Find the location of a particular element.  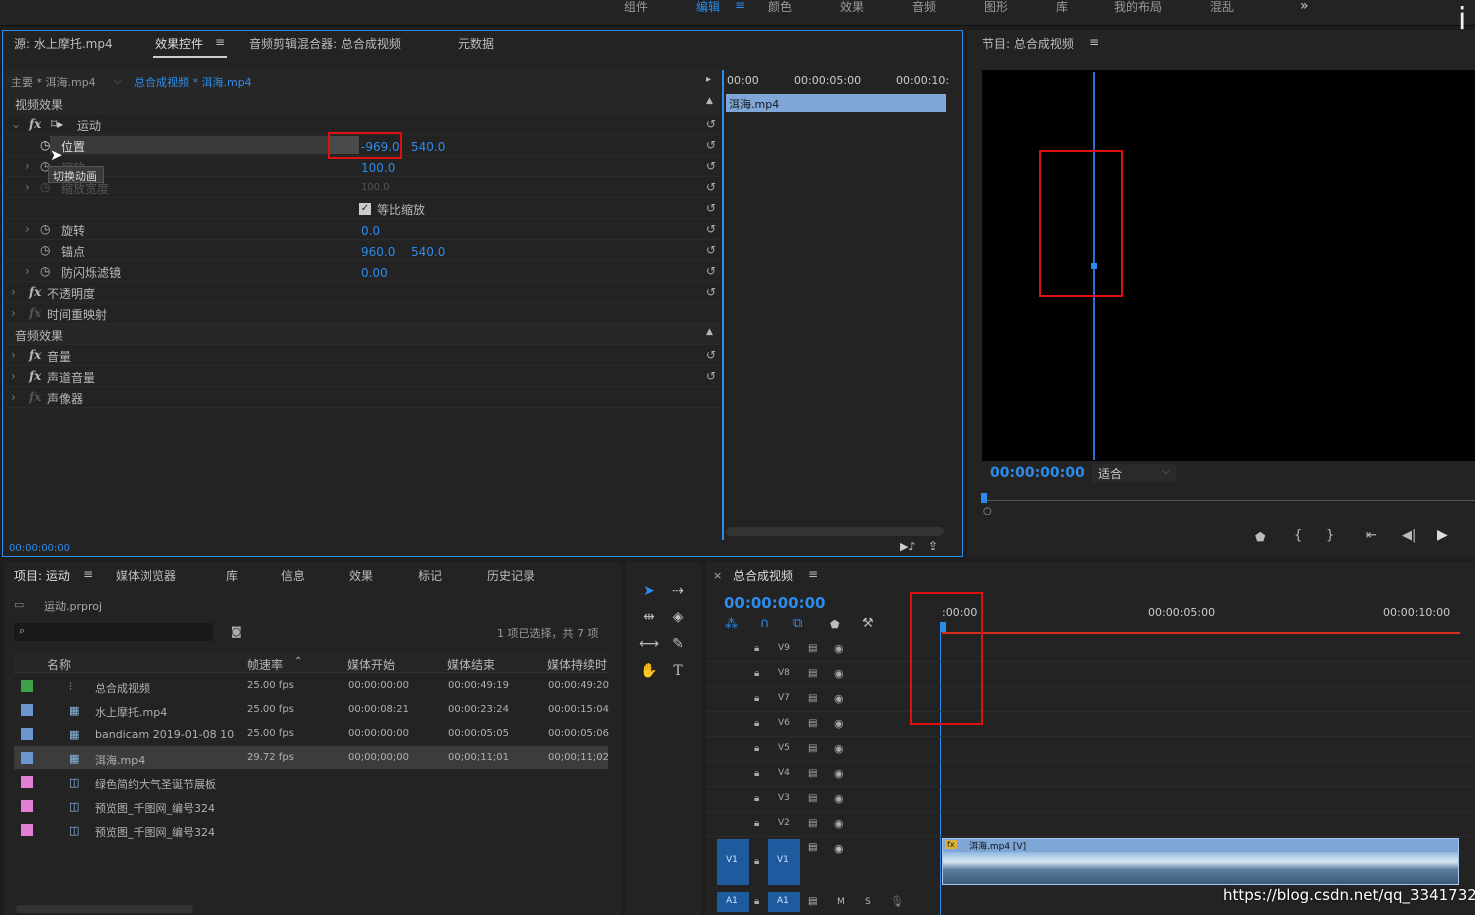

tab-audio-mixer: 音频剪辑混合器: 总合成视频 is located at coordinates (325, 43).